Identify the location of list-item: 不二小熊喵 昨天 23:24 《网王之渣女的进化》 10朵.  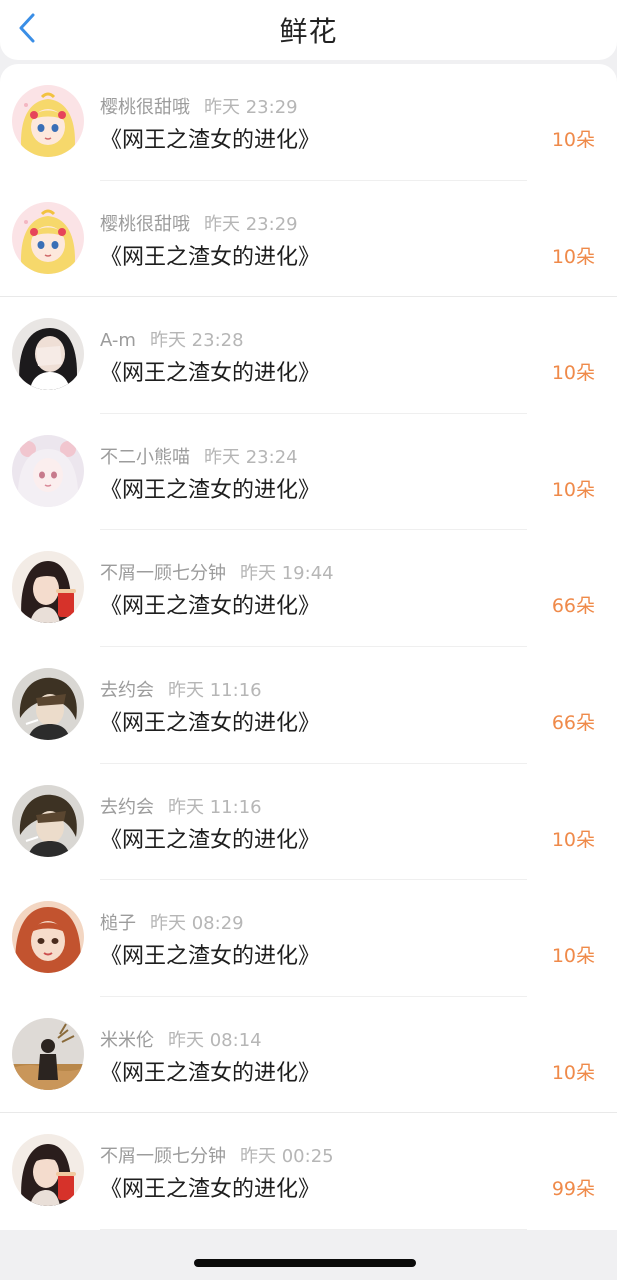
(308, 472).